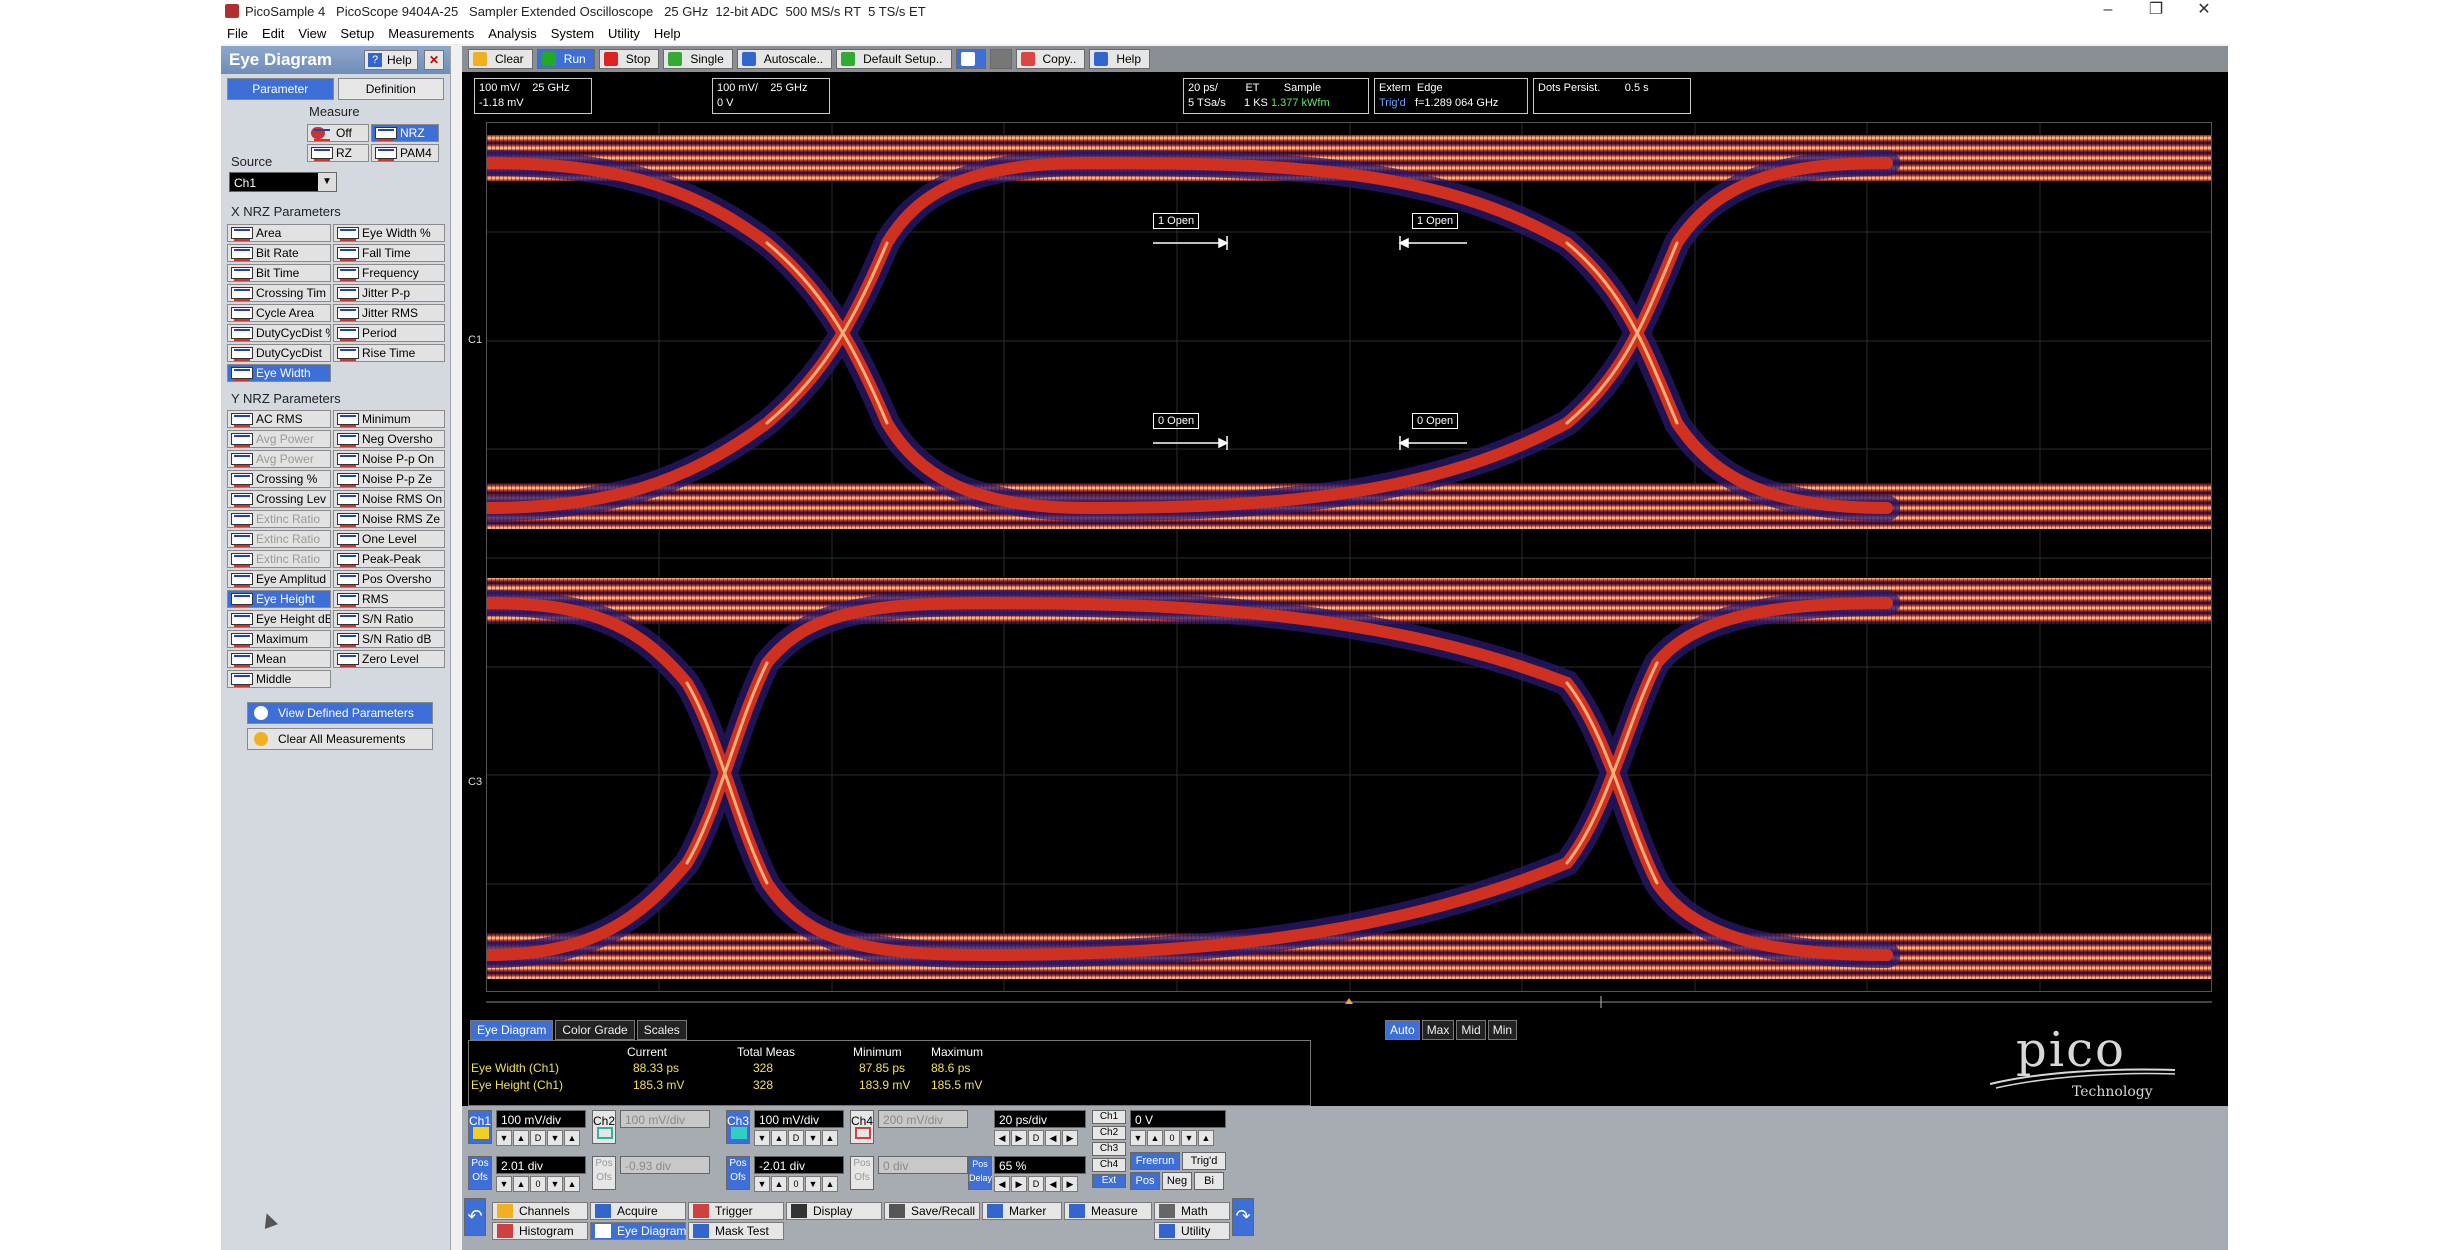 Image resolution: width=2440 pixels, height=1250 pixels. Describe the element at coordinates (237, 33) in the screenshot. I see `menu-file: File` at that location.